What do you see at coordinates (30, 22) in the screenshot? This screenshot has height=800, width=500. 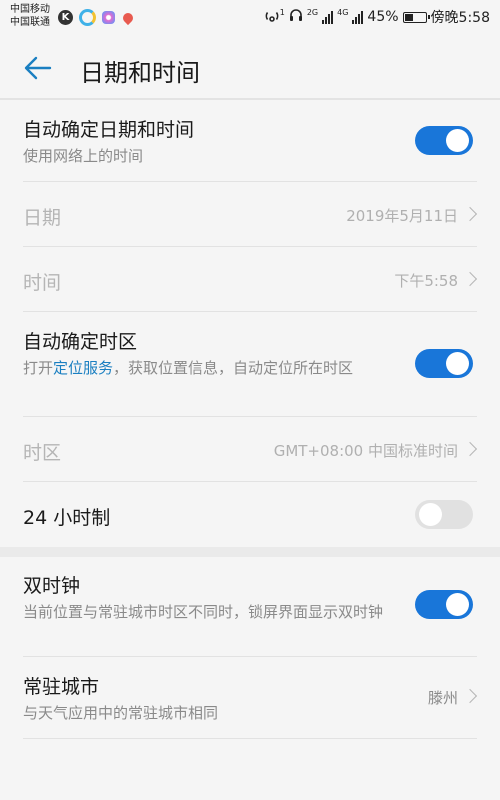 I see `carrier-2: 中国联通` at bounding box center [30, 22].